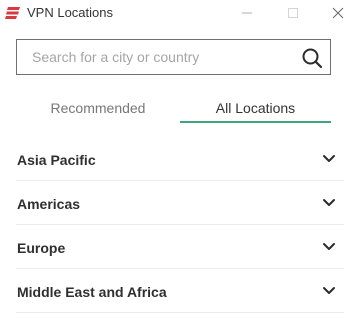  Describe the element at coordinates (180, 291) in the screenshot. I see `region-row-middle-east-africa: Middle East and Africa` at that location.